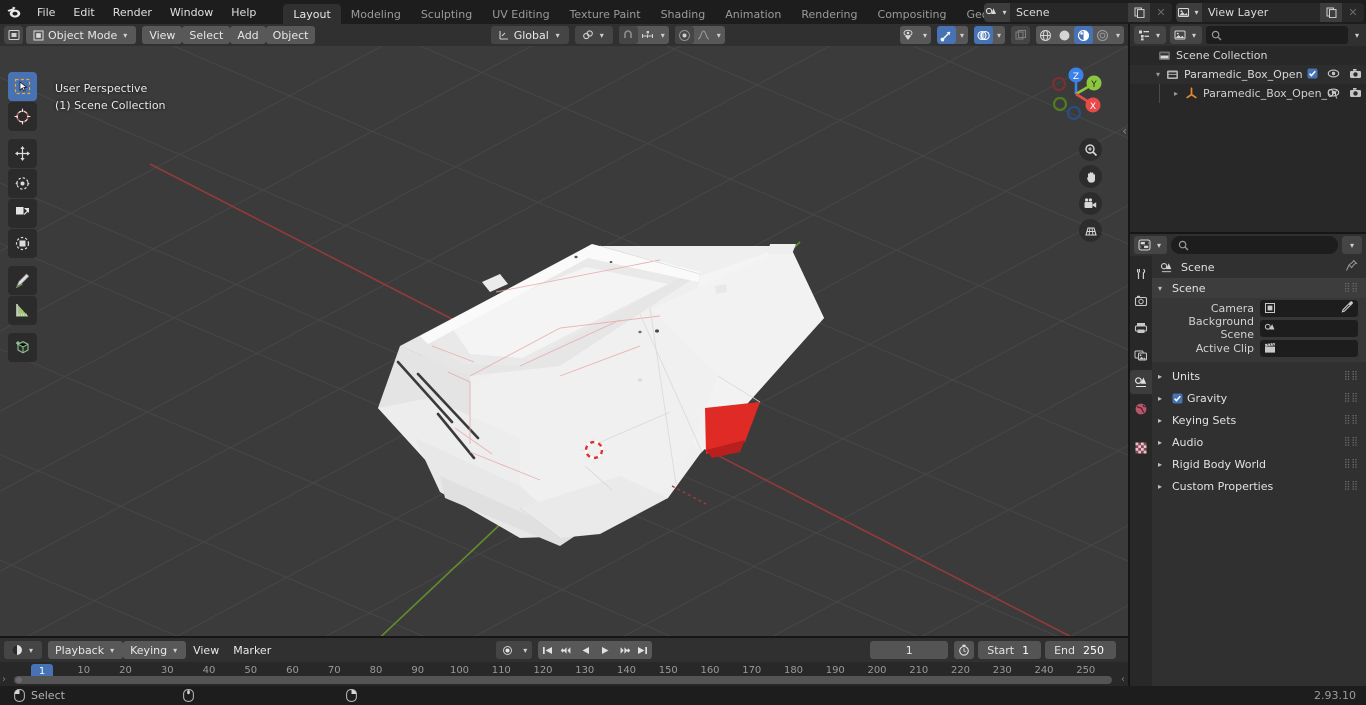 The height and width of the screenshot is (705, 1366). What do you see at coordinates (1102, 35) in the screenshot?
I see `shading-rendered-icon` at bounding box center [1102, 35].